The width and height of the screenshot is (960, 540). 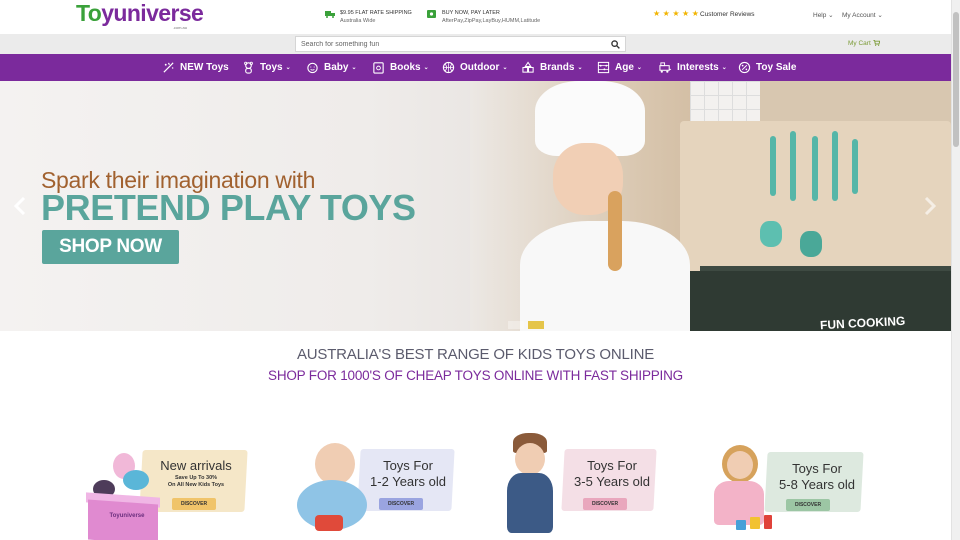 What do you see at coordinates (312, 68) in the screenshot?
I see `baby-icon` at bounding box center [312, 68].